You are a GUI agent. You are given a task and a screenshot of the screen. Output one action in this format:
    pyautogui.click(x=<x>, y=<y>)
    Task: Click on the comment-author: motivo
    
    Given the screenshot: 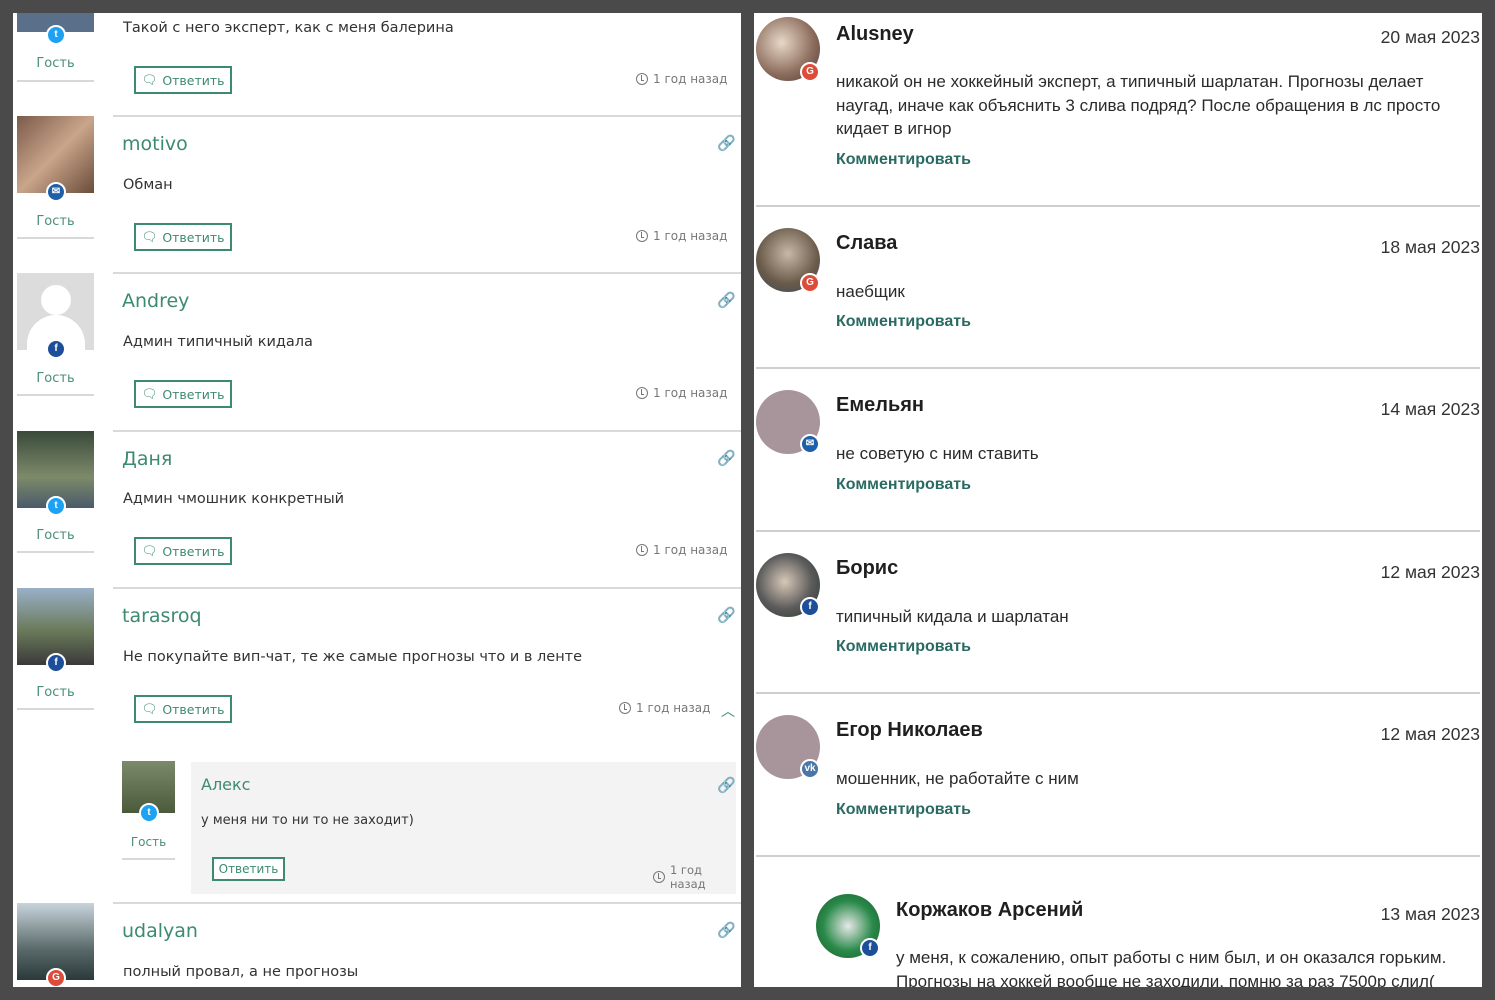 What is the action you would take?
    pyautogui.click(x=155, y=144)
    